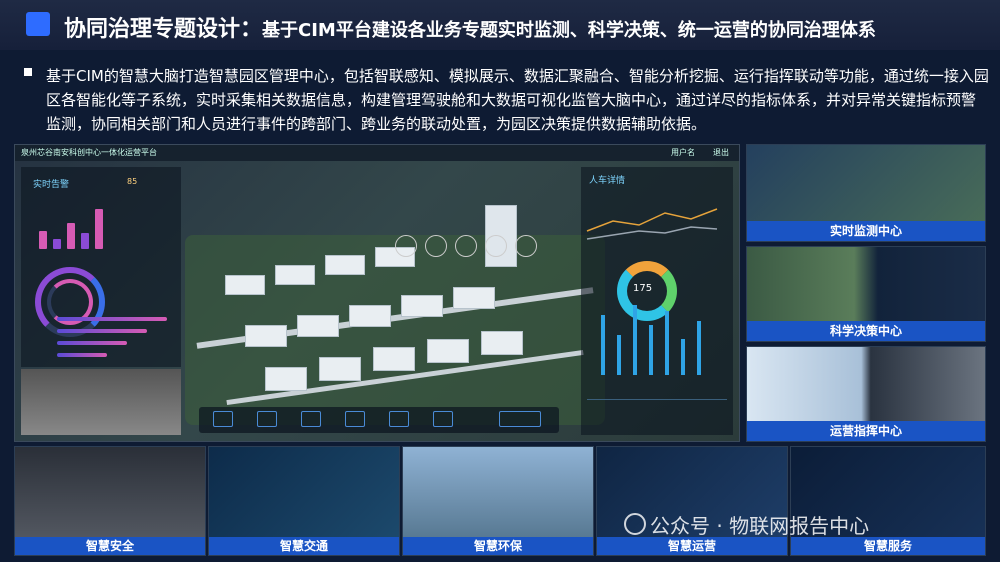 This screenshot has height=562, width=1000. What do you see at coordinates (866, 294) in the screenshot?
I see `decision-center-panel: 科学决策中心` at bounding box center [866, 294].